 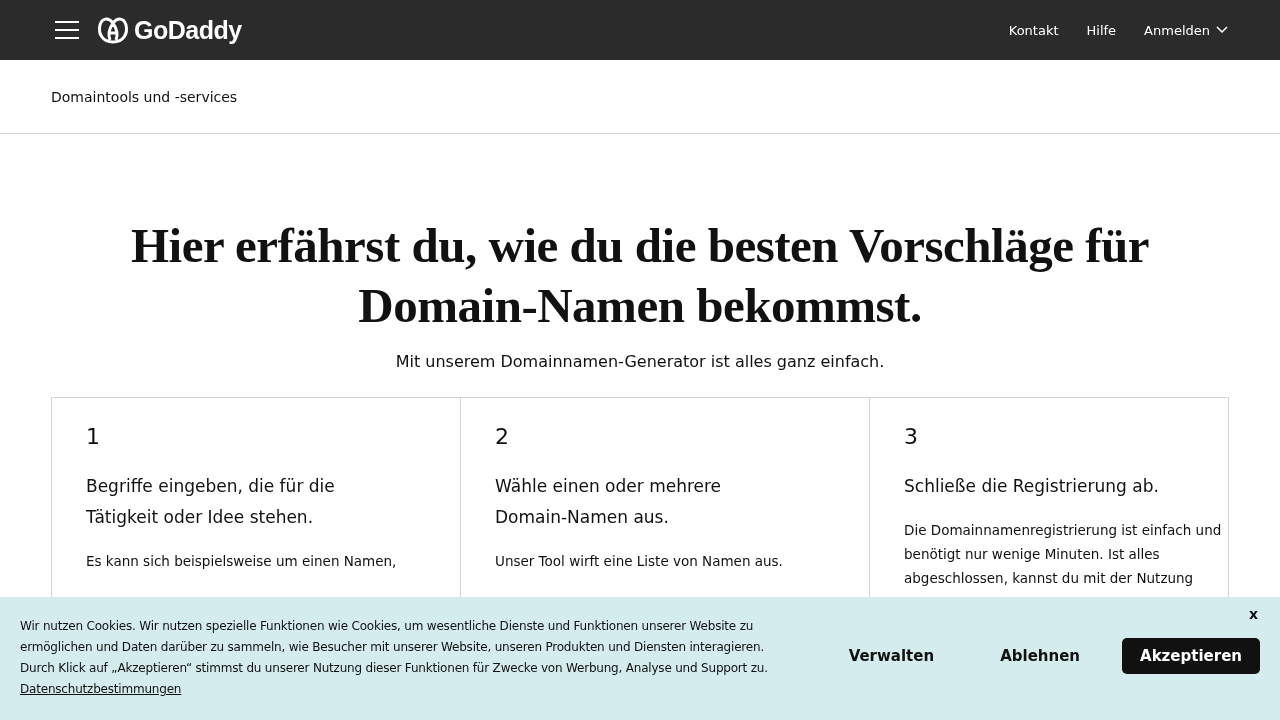 What do you see at coordinates (639, 561) in the screenshot?
I see `step-text: Unser Tool wirft eine Liste von Namen aus.` at bounding box center [639, 561].